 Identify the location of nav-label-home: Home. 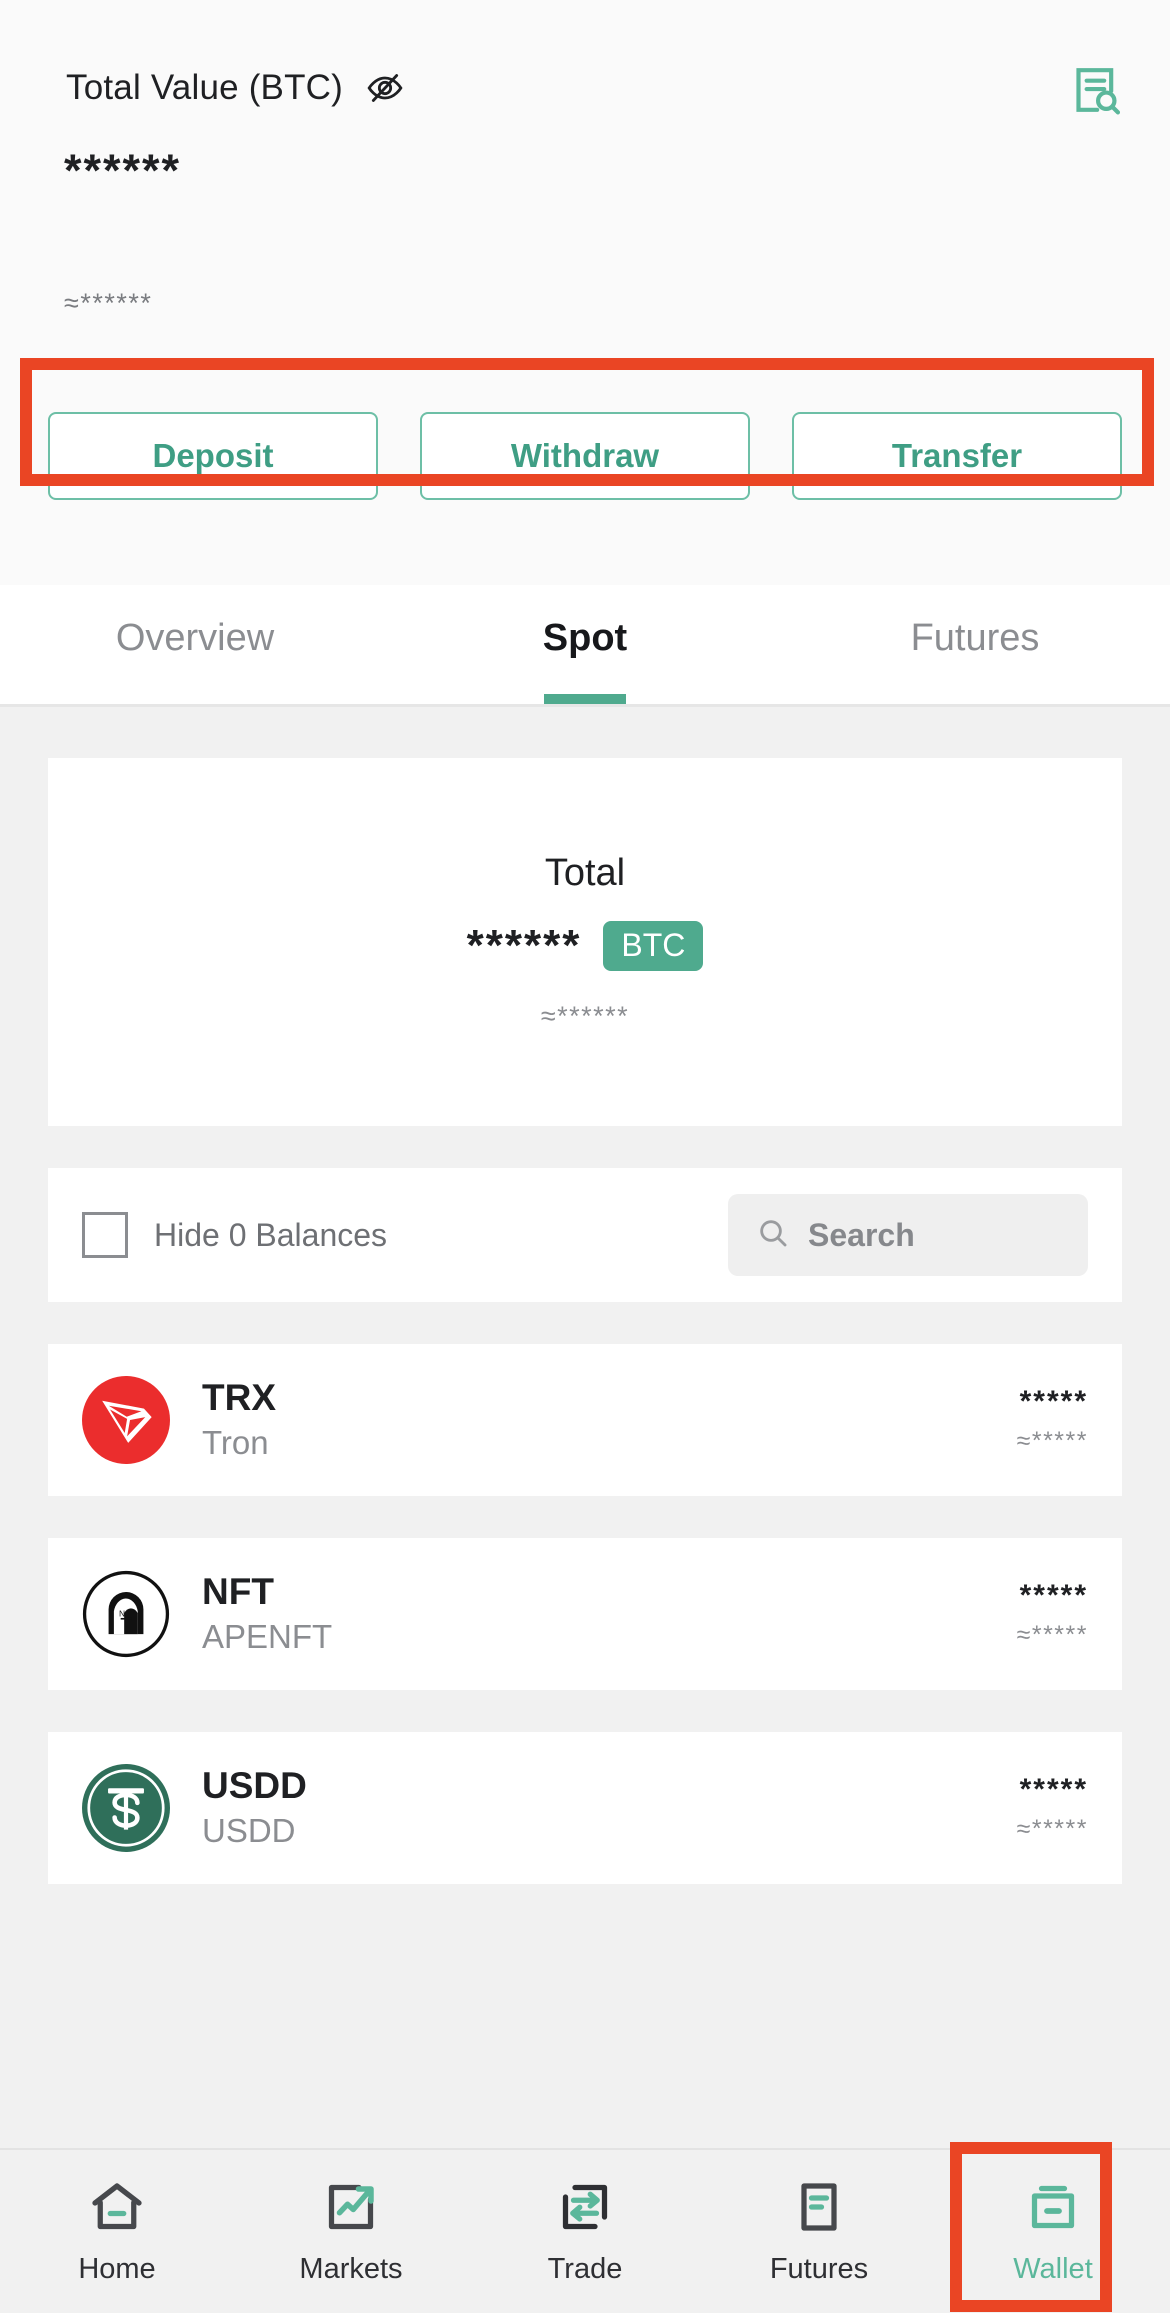
(117, 2269).